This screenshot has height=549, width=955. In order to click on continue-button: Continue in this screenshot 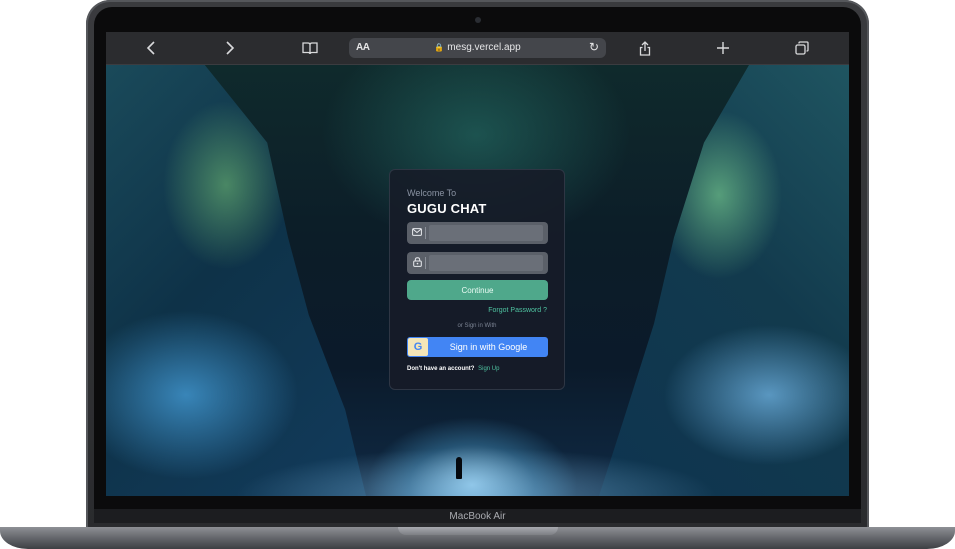, I will do `click(477, 290)`.